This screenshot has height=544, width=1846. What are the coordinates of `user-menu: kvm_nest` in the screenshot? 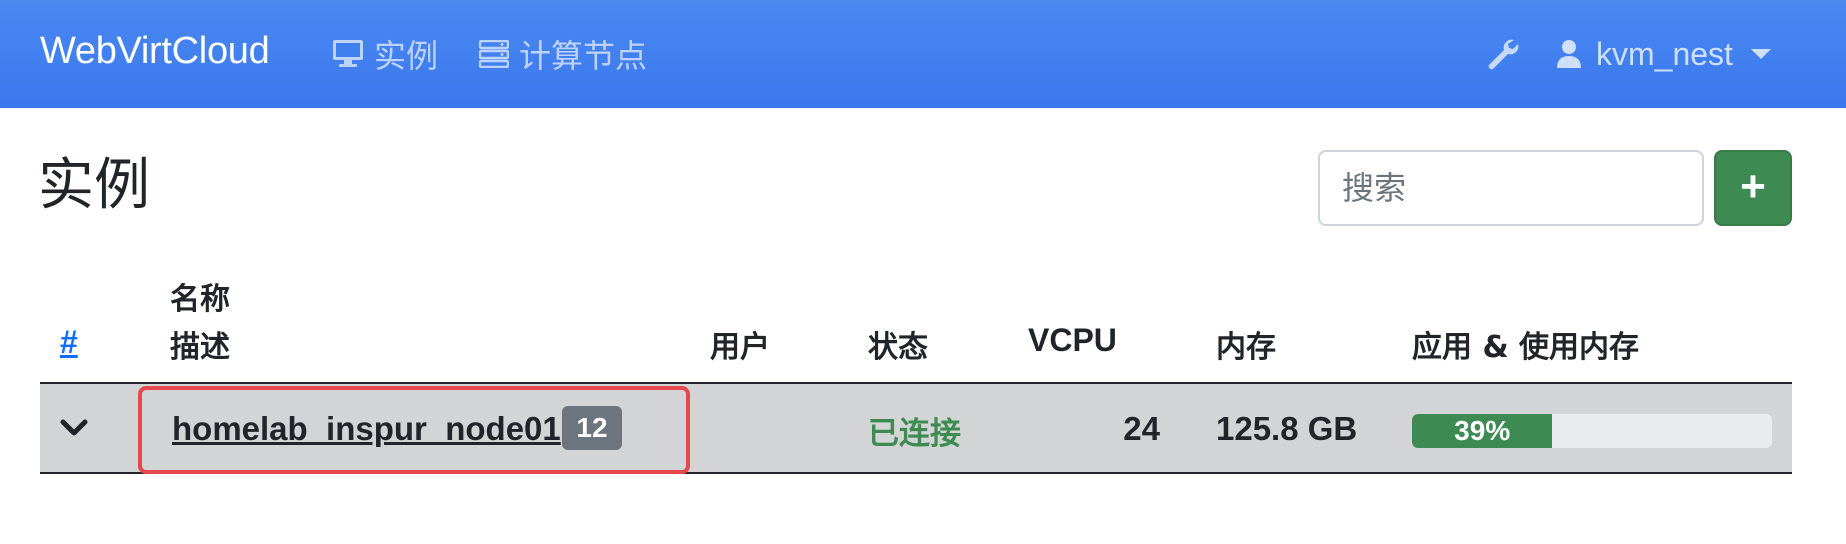 It's located at (1663, 54).